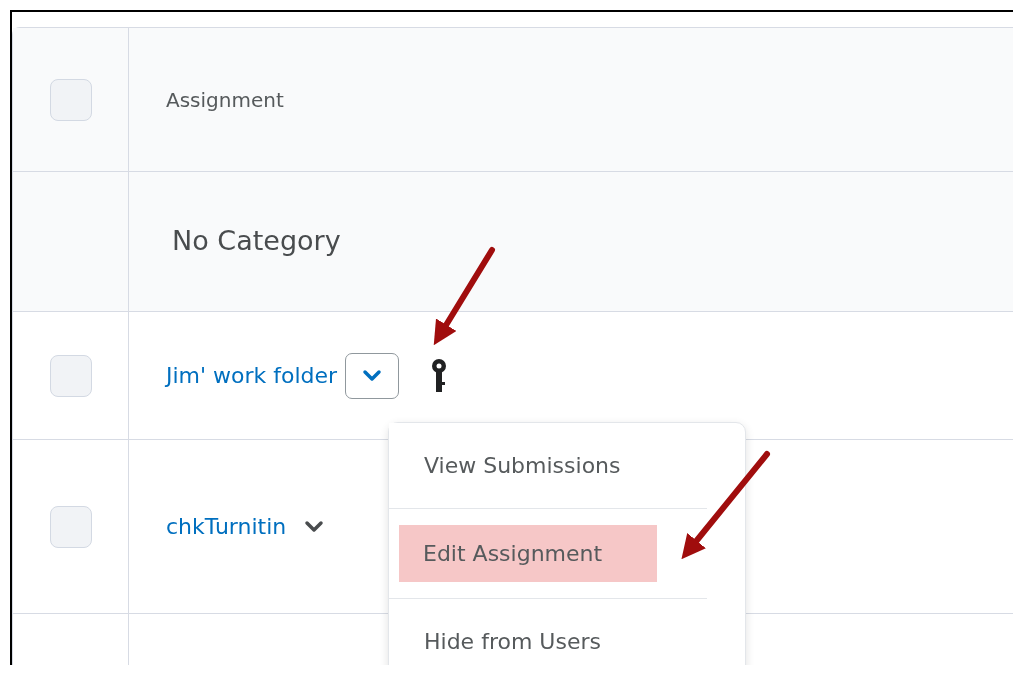 The width and height of the screenshot is (1013, 677). What do you see at coordinates (252, 375) in the screenshot?
I see `assignment-link: Jim' work folder` at bounding box center [252, 375].